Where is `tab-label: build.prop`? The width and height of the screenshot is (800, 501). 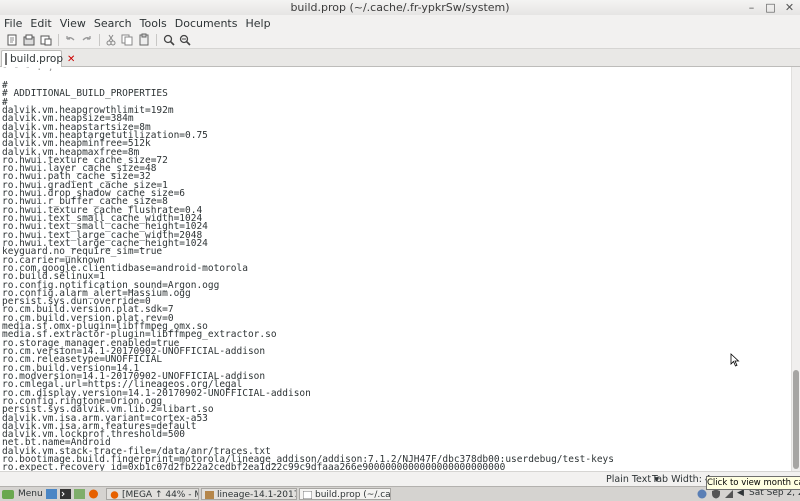
tab-label: build.prop is located at coordinates (36, 59).